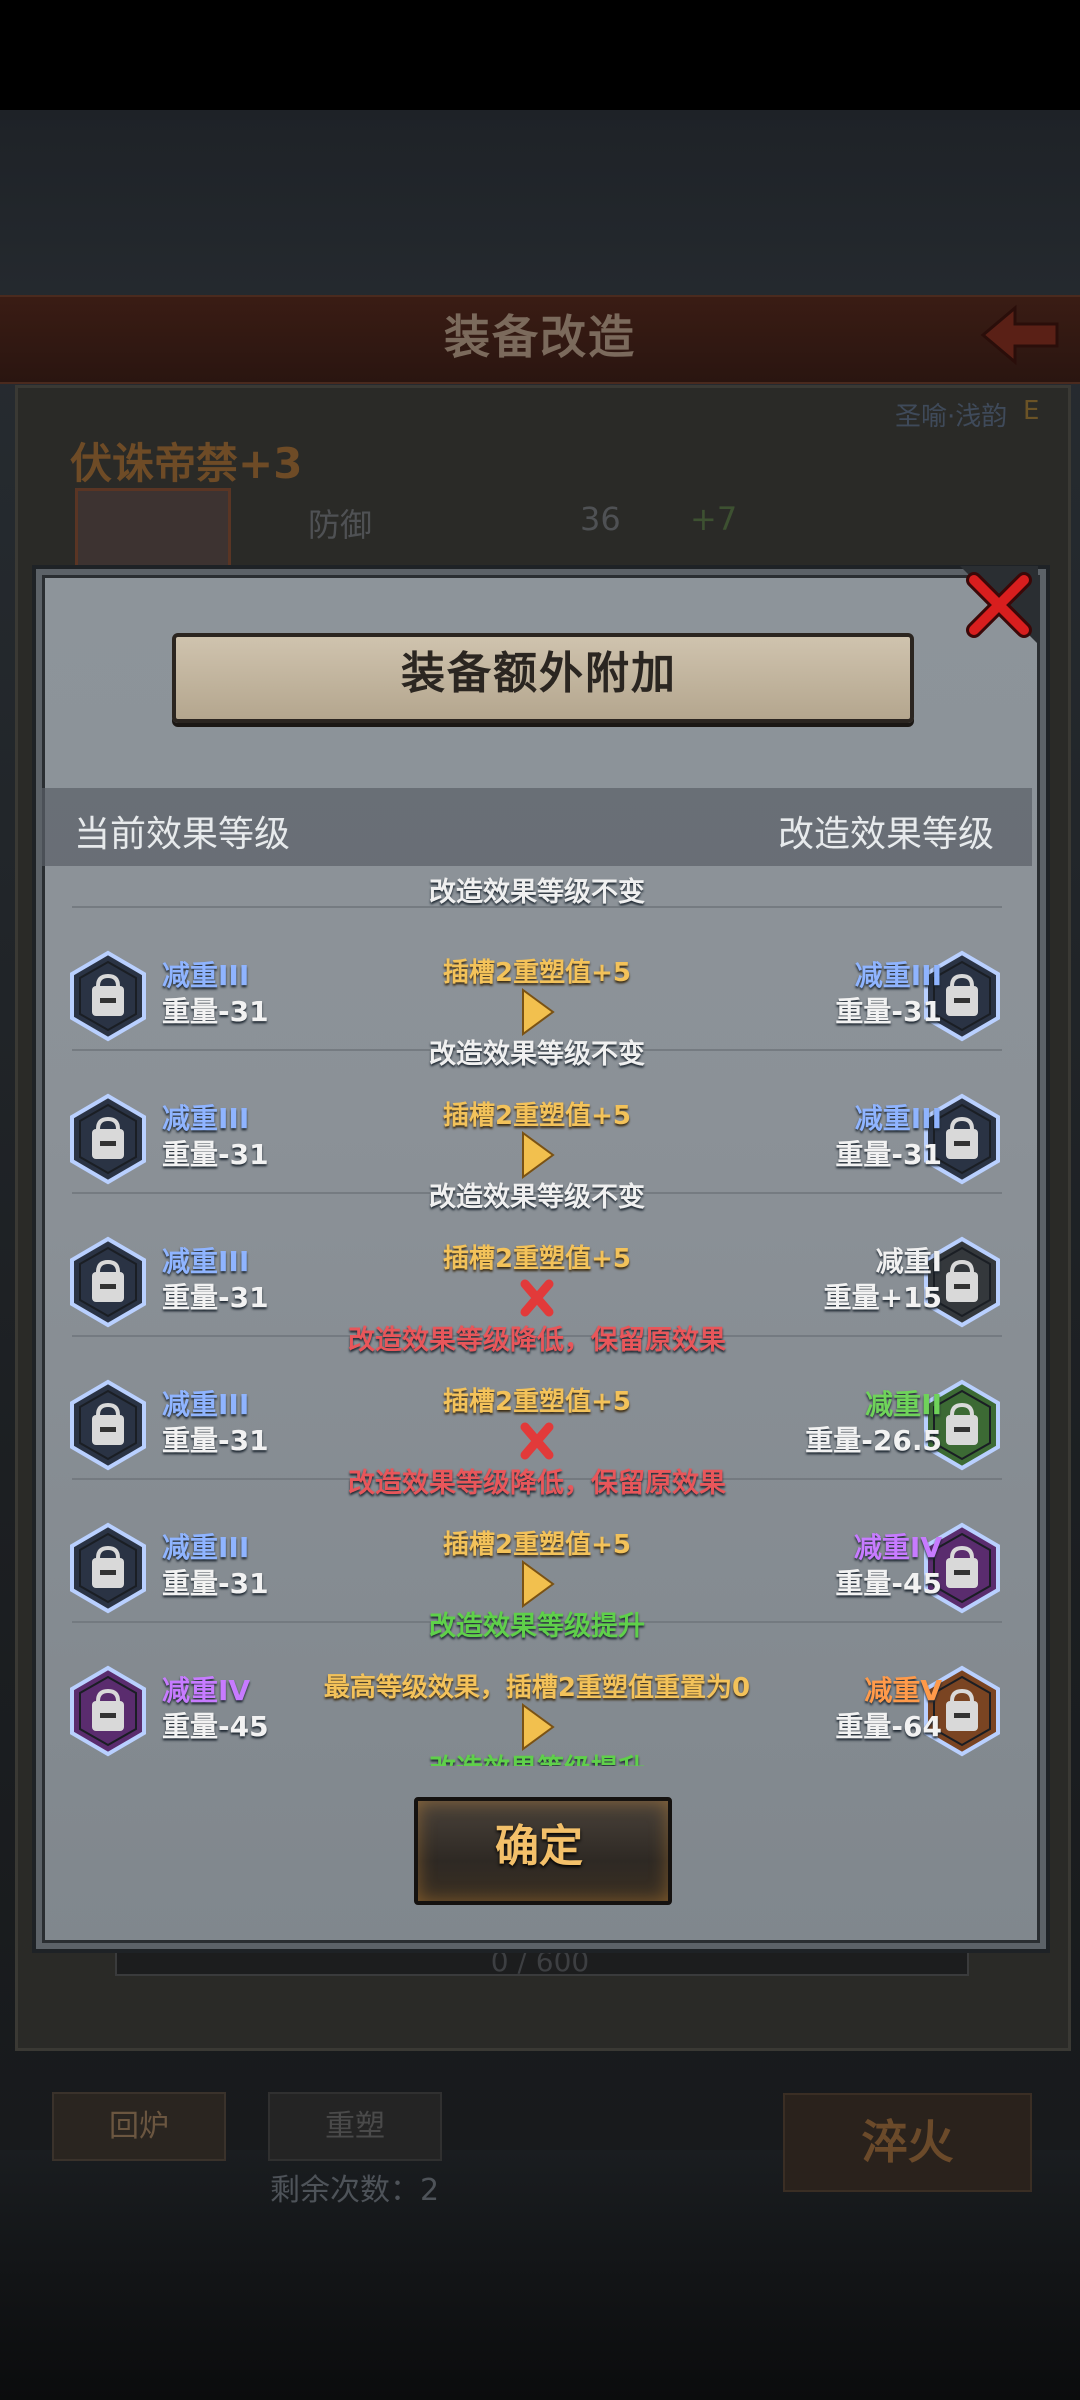 The height and width of the screenshot is (2400, 1080). Describe the element at coordinates (882, 1297) in the screenshot. I see `reform-effect-value: 重量+15` at that location.